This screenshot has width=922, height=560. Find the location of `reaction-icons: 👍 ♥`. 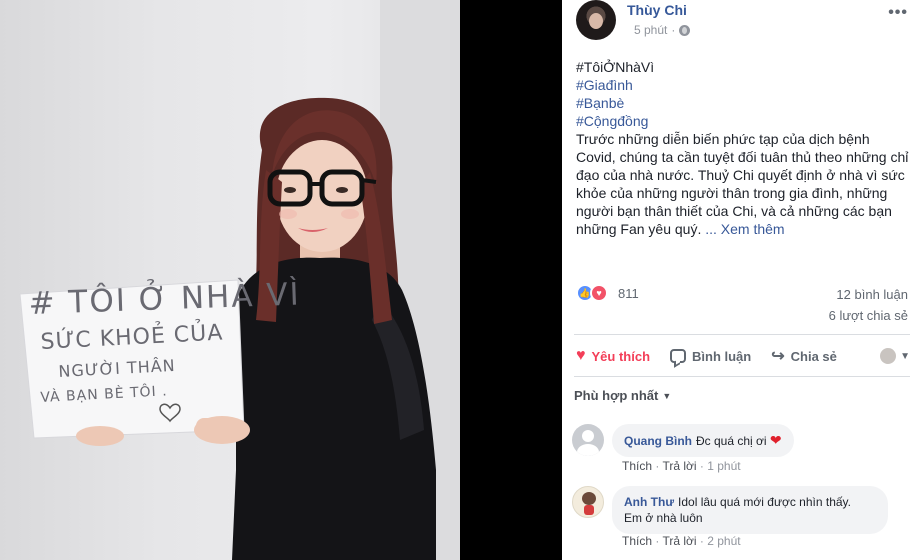

reaction-icons: 👍 ♥ is located at coordinates (592, 293).